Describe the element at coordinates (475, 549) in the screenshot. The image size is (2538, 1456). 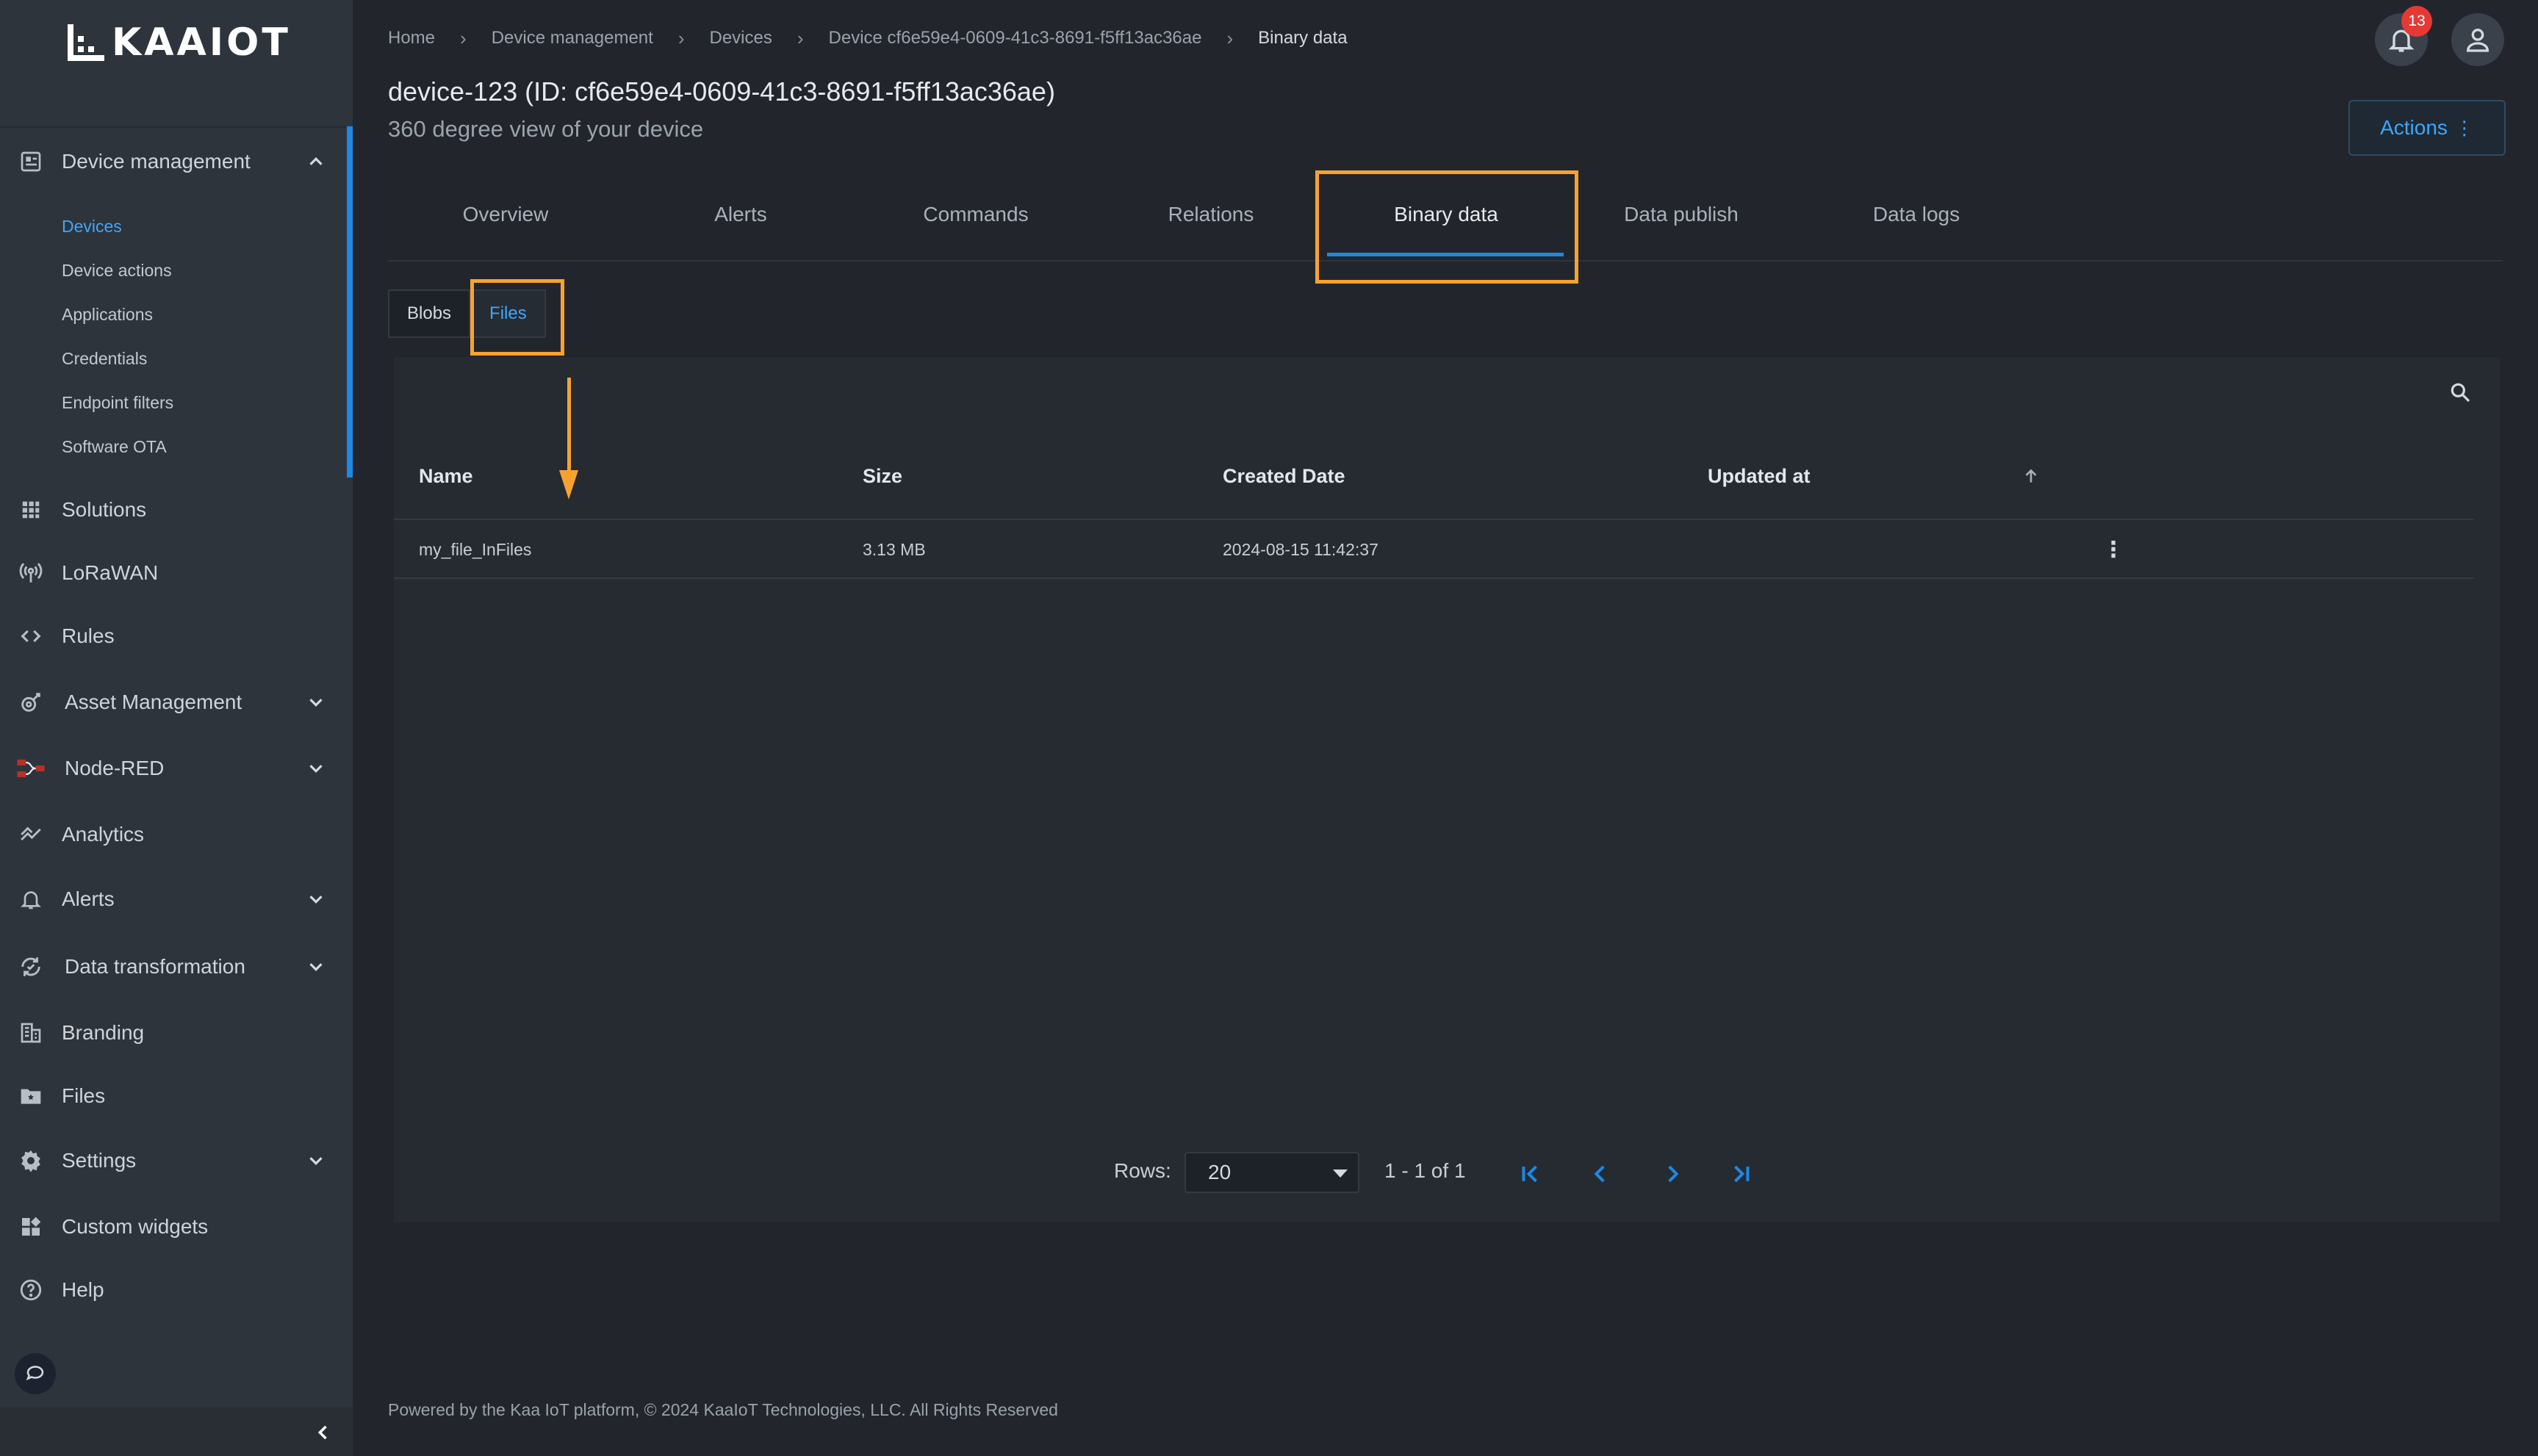
I see `table-cell-name: my_file_InFiles` at that location.